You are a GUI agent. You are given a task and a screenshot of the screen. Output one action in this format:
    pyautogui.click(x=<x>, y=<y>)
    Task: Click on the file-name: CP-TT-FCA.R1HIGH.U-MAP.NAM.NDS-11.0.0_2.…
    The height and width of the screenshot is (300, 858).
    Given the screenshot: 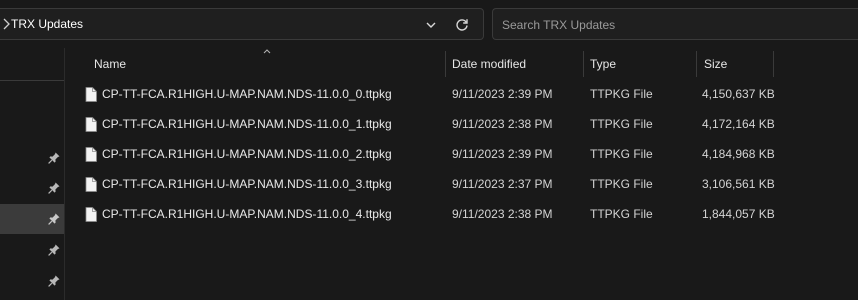 What is the action you would take?
    pyautogui.click(x=247, y=154)
    